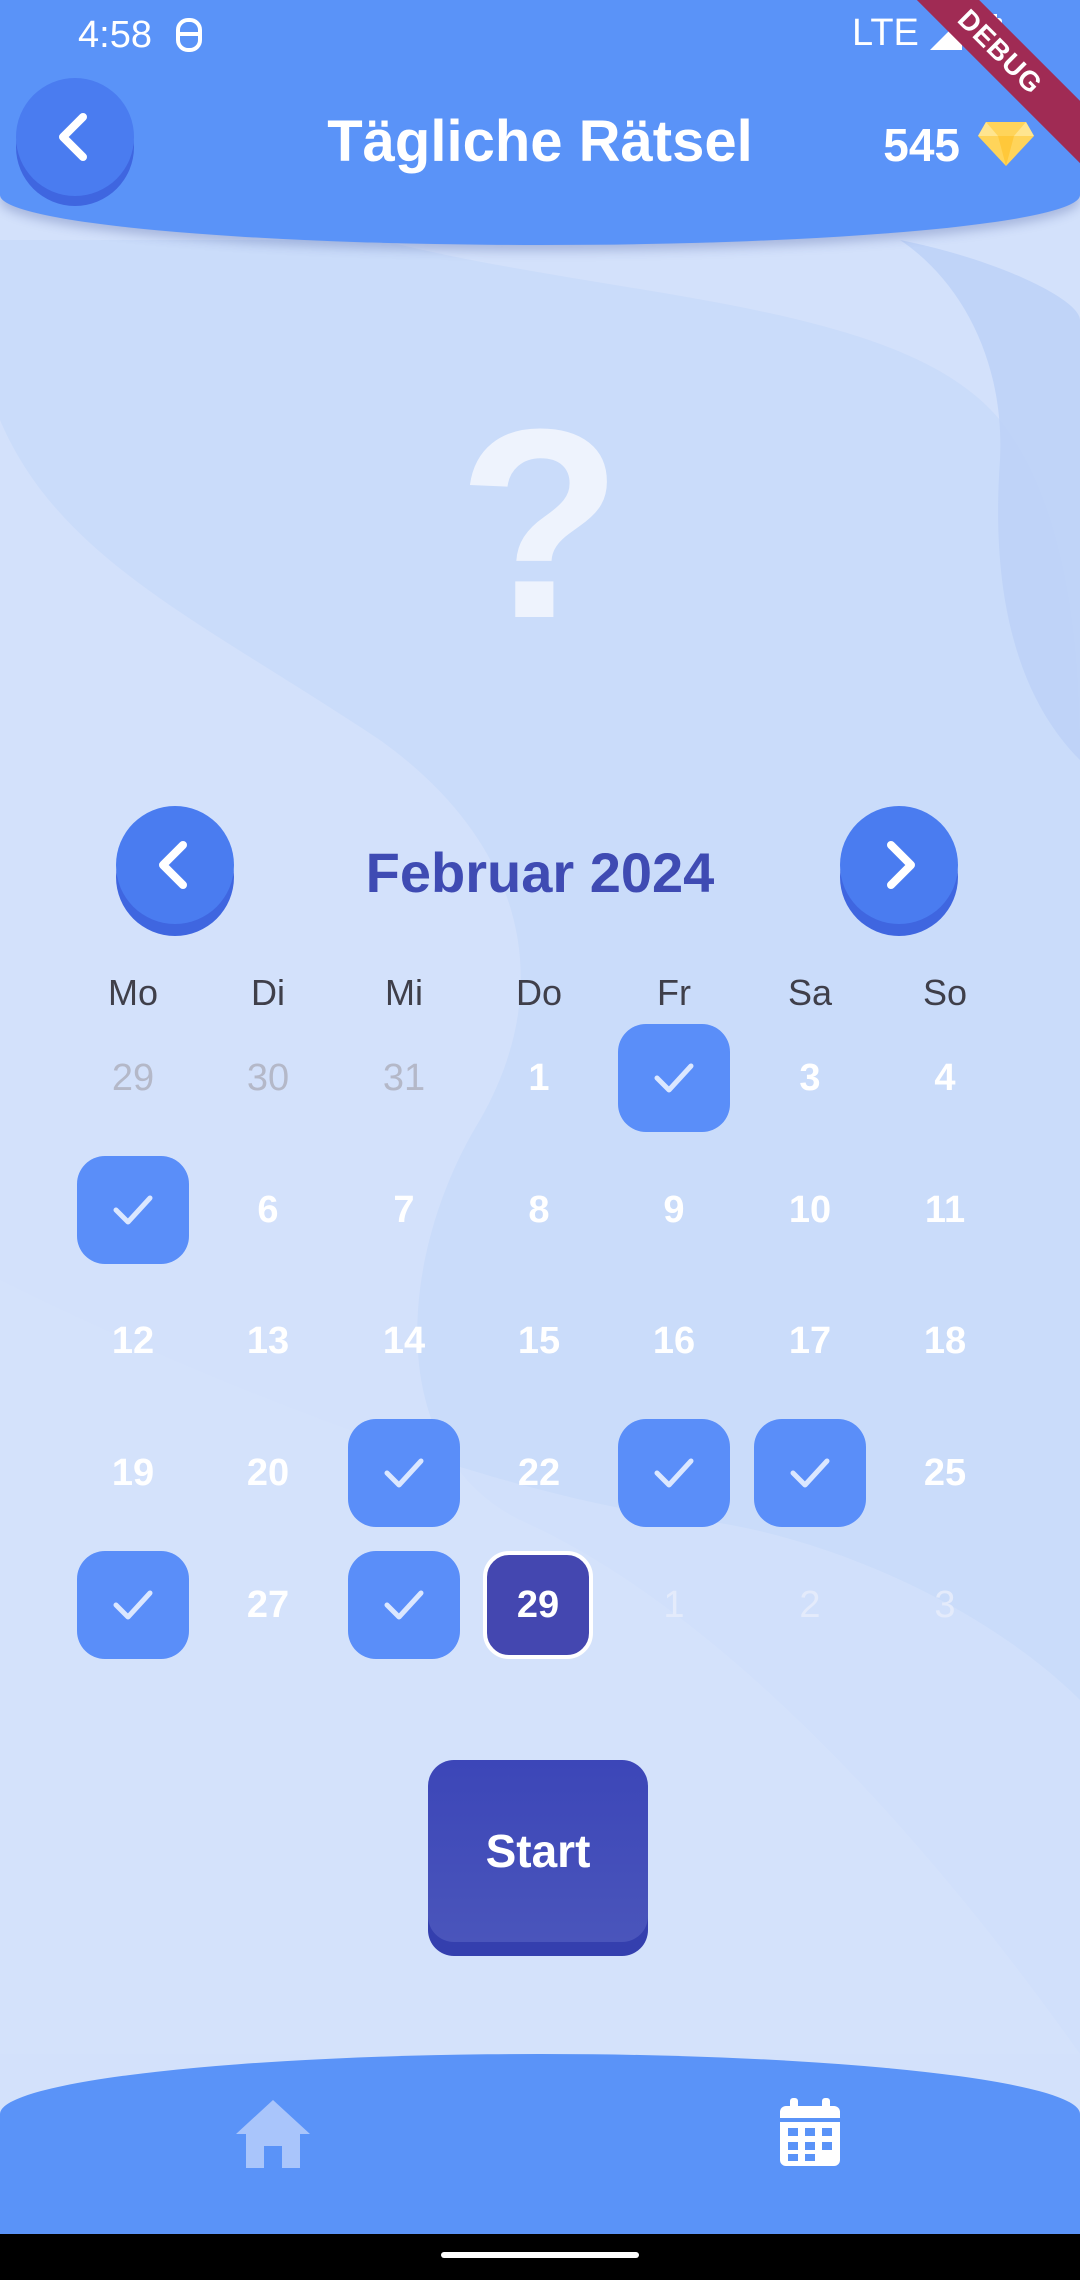 This screenshot has width=1080, height=2280. What do you see at coordinates (1006, 144) in the screenshot?
I see `diamond-icon` at bounding box center [1006, 144].